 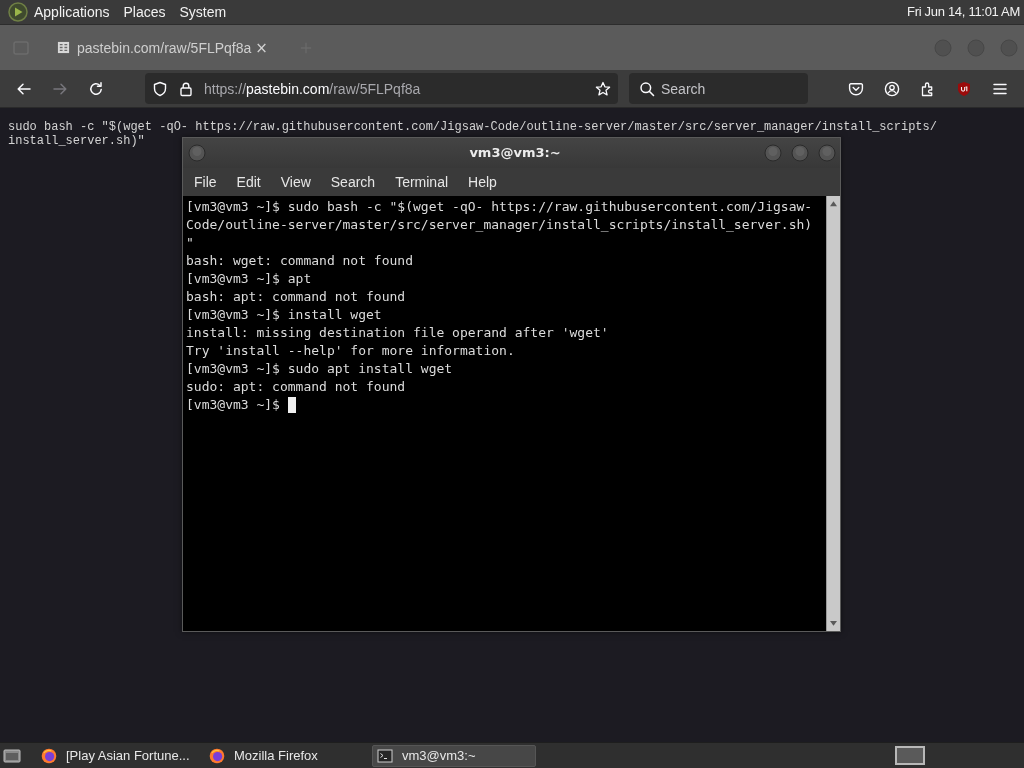 What do you see at coordinates (353, 182) in the screenshot?
I see `menu-item: Search` at bounding box center [353, 182].